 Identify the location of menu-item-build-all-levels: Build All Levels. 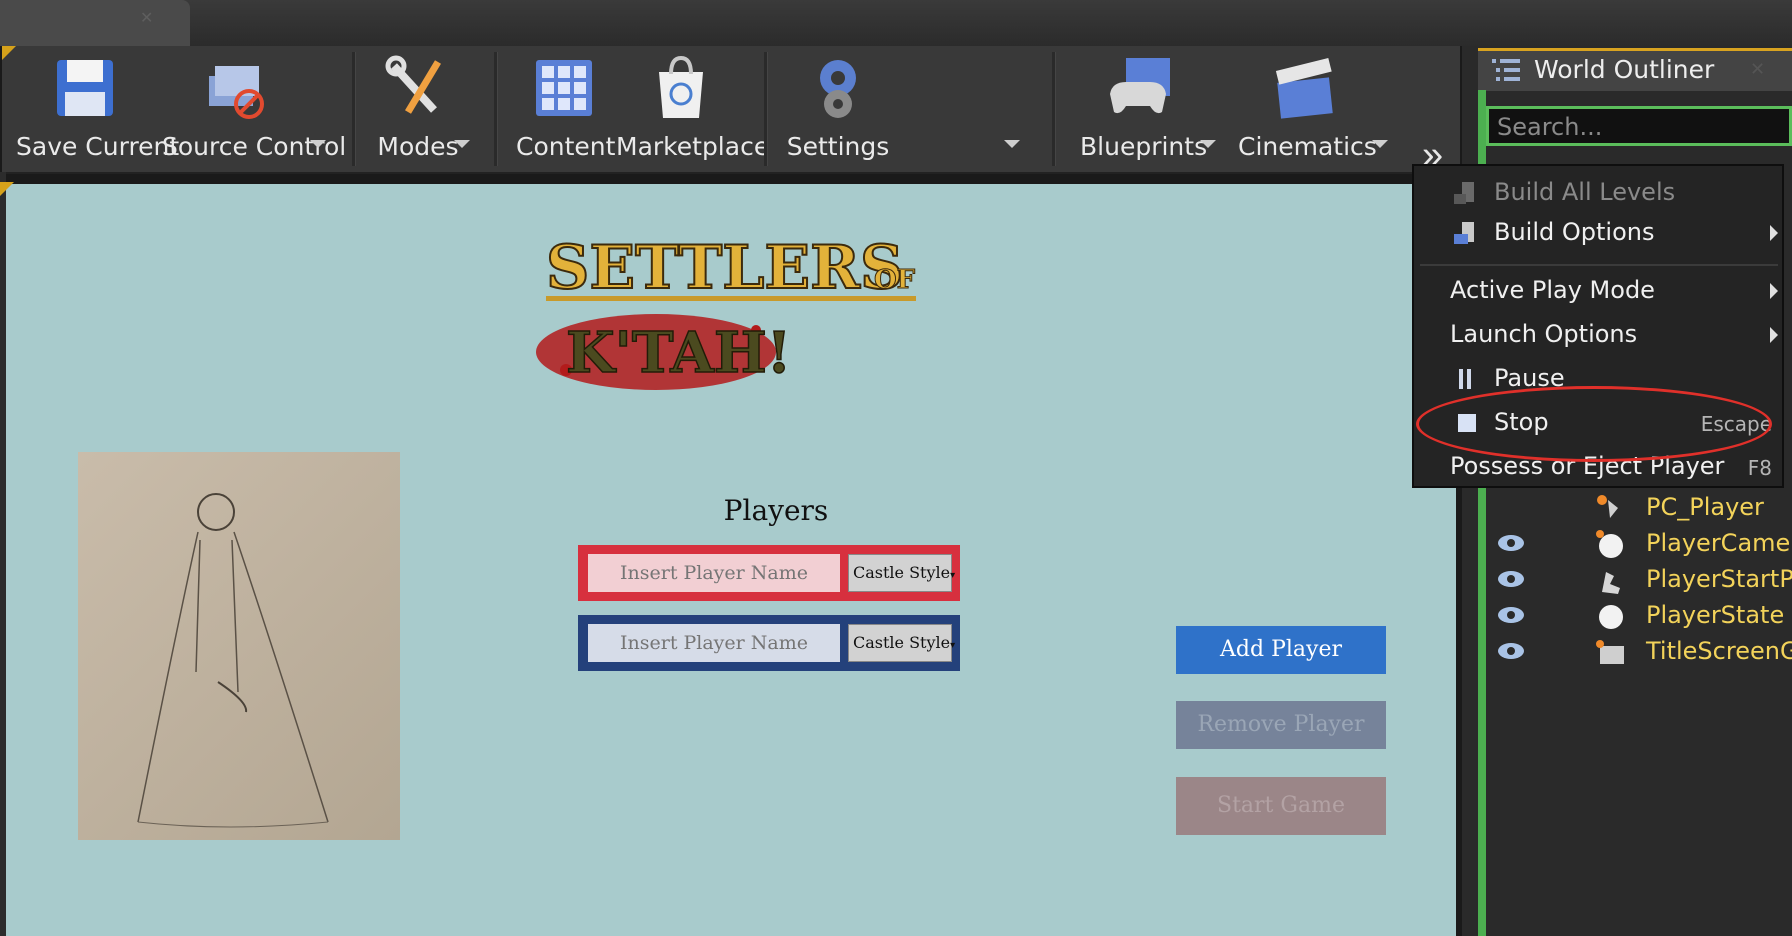
(1598, 192).